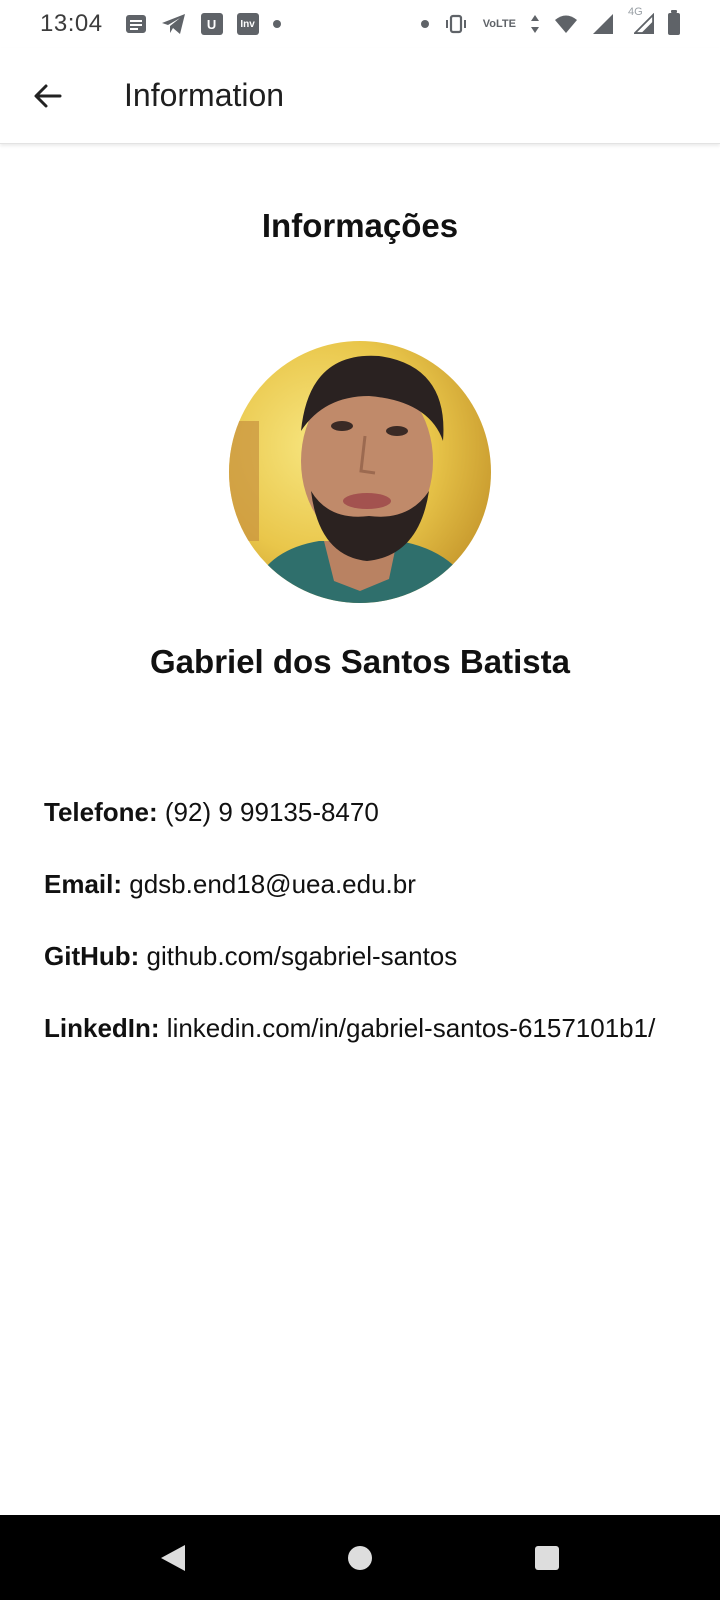  I want to click on nav-back-button, so click(173, 1558).